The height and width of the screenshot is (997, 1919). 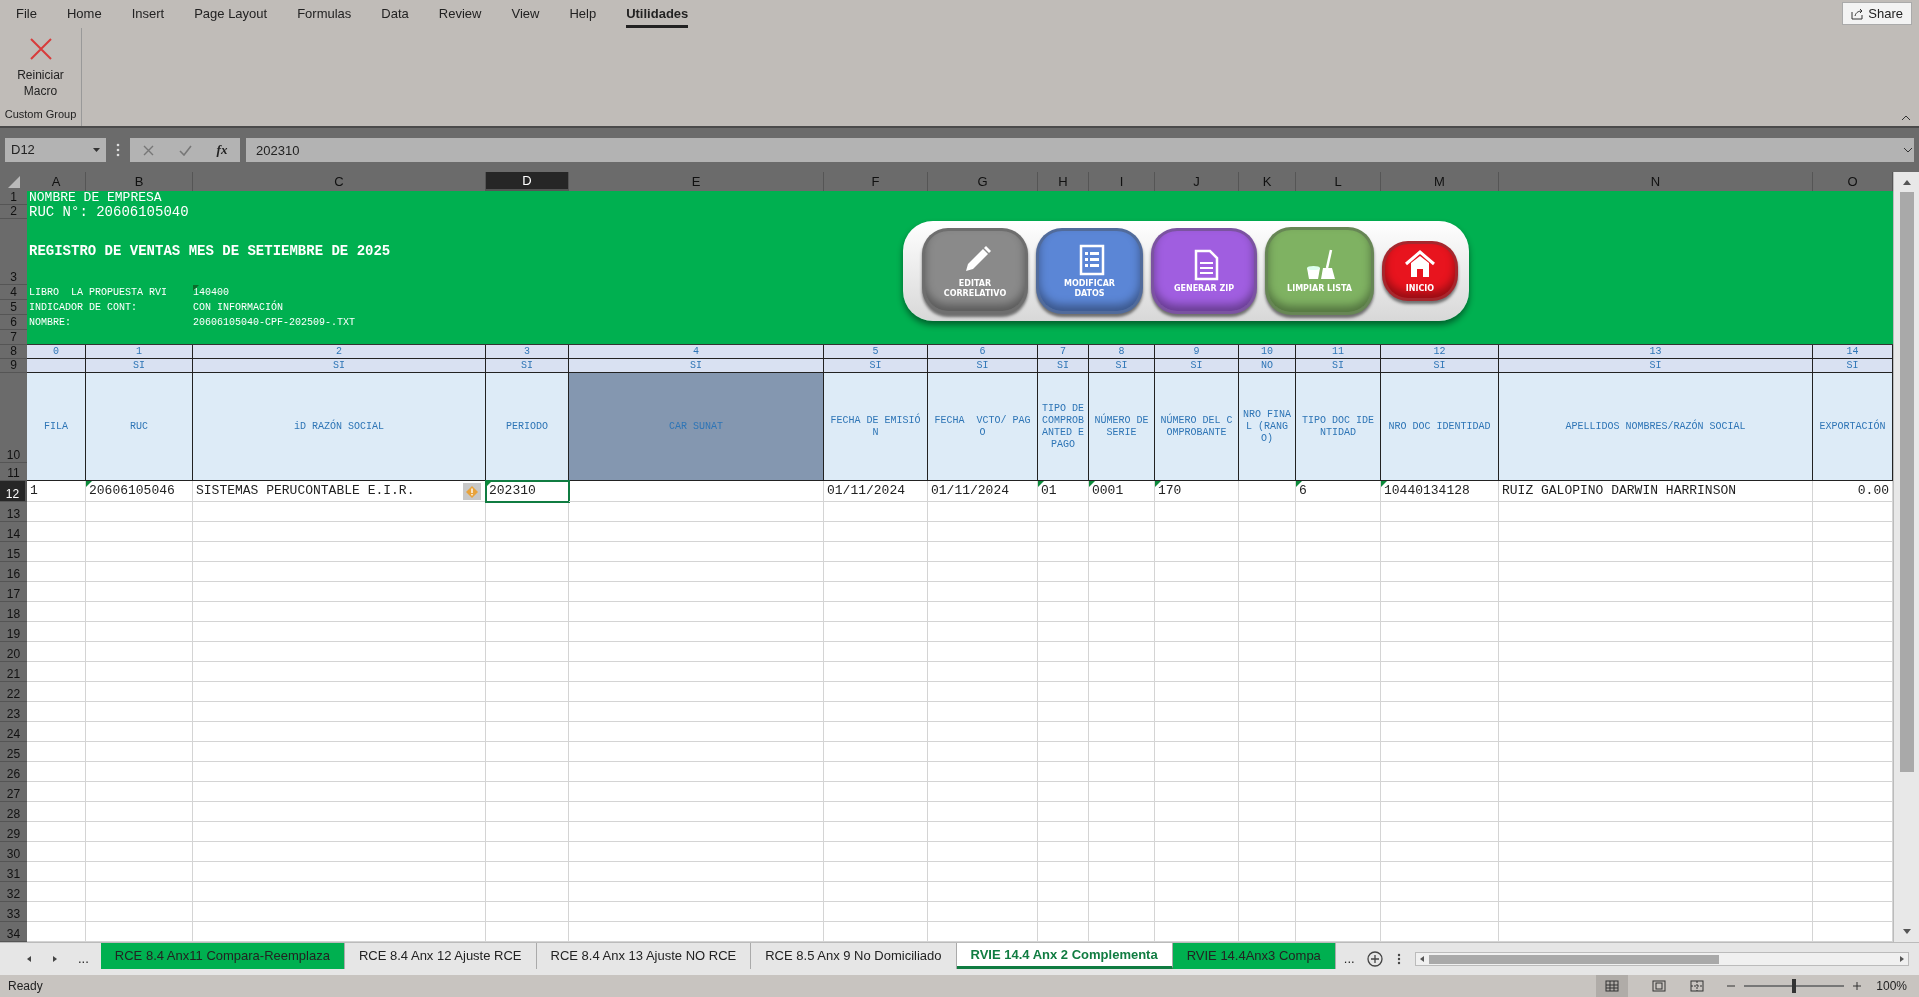 I want to click on row-header: 27, so click(x=13, y=792).